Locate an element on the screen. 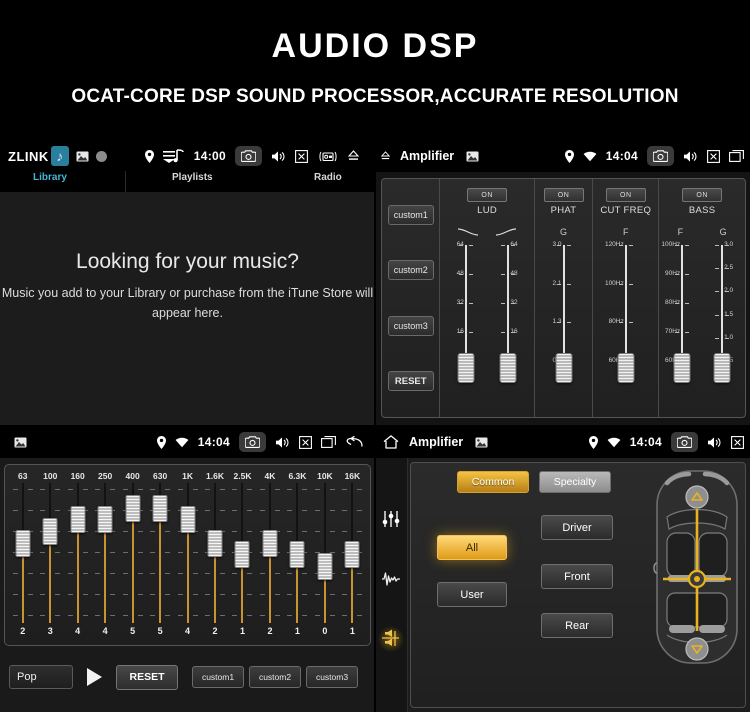  eq-band-column: 100 3 is located at coordinates (49, 557).